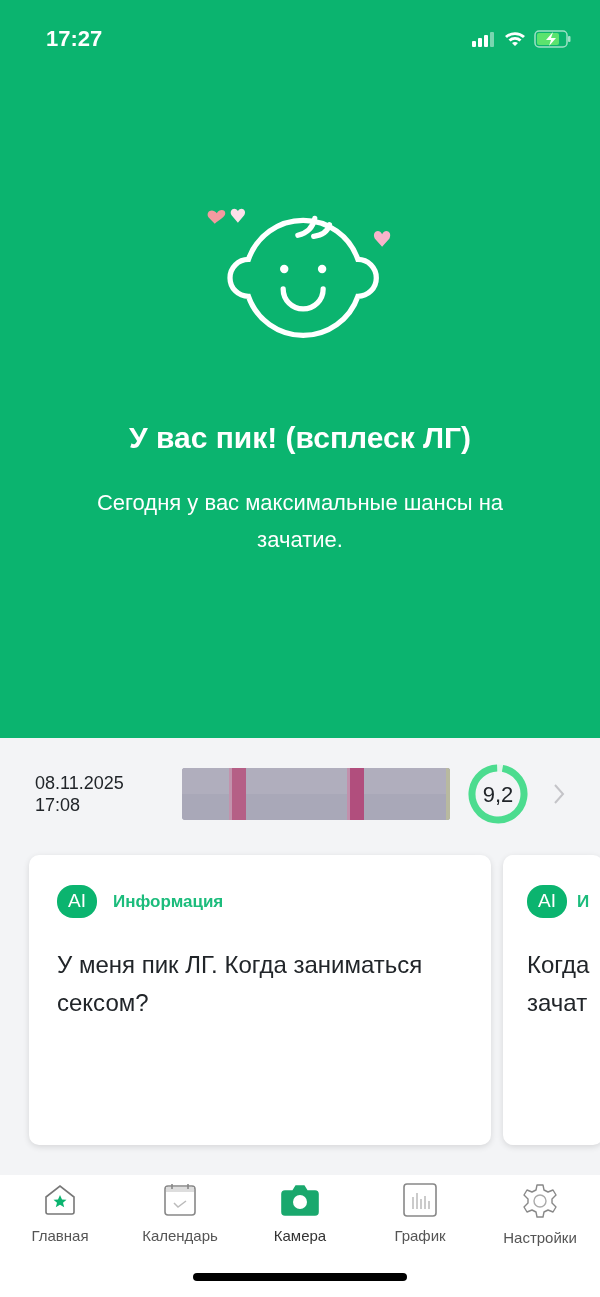  What do you see at coordinates (180, 1200) in the screenshot?
I see `calendar-icon` at bounding box center [180, 1200].